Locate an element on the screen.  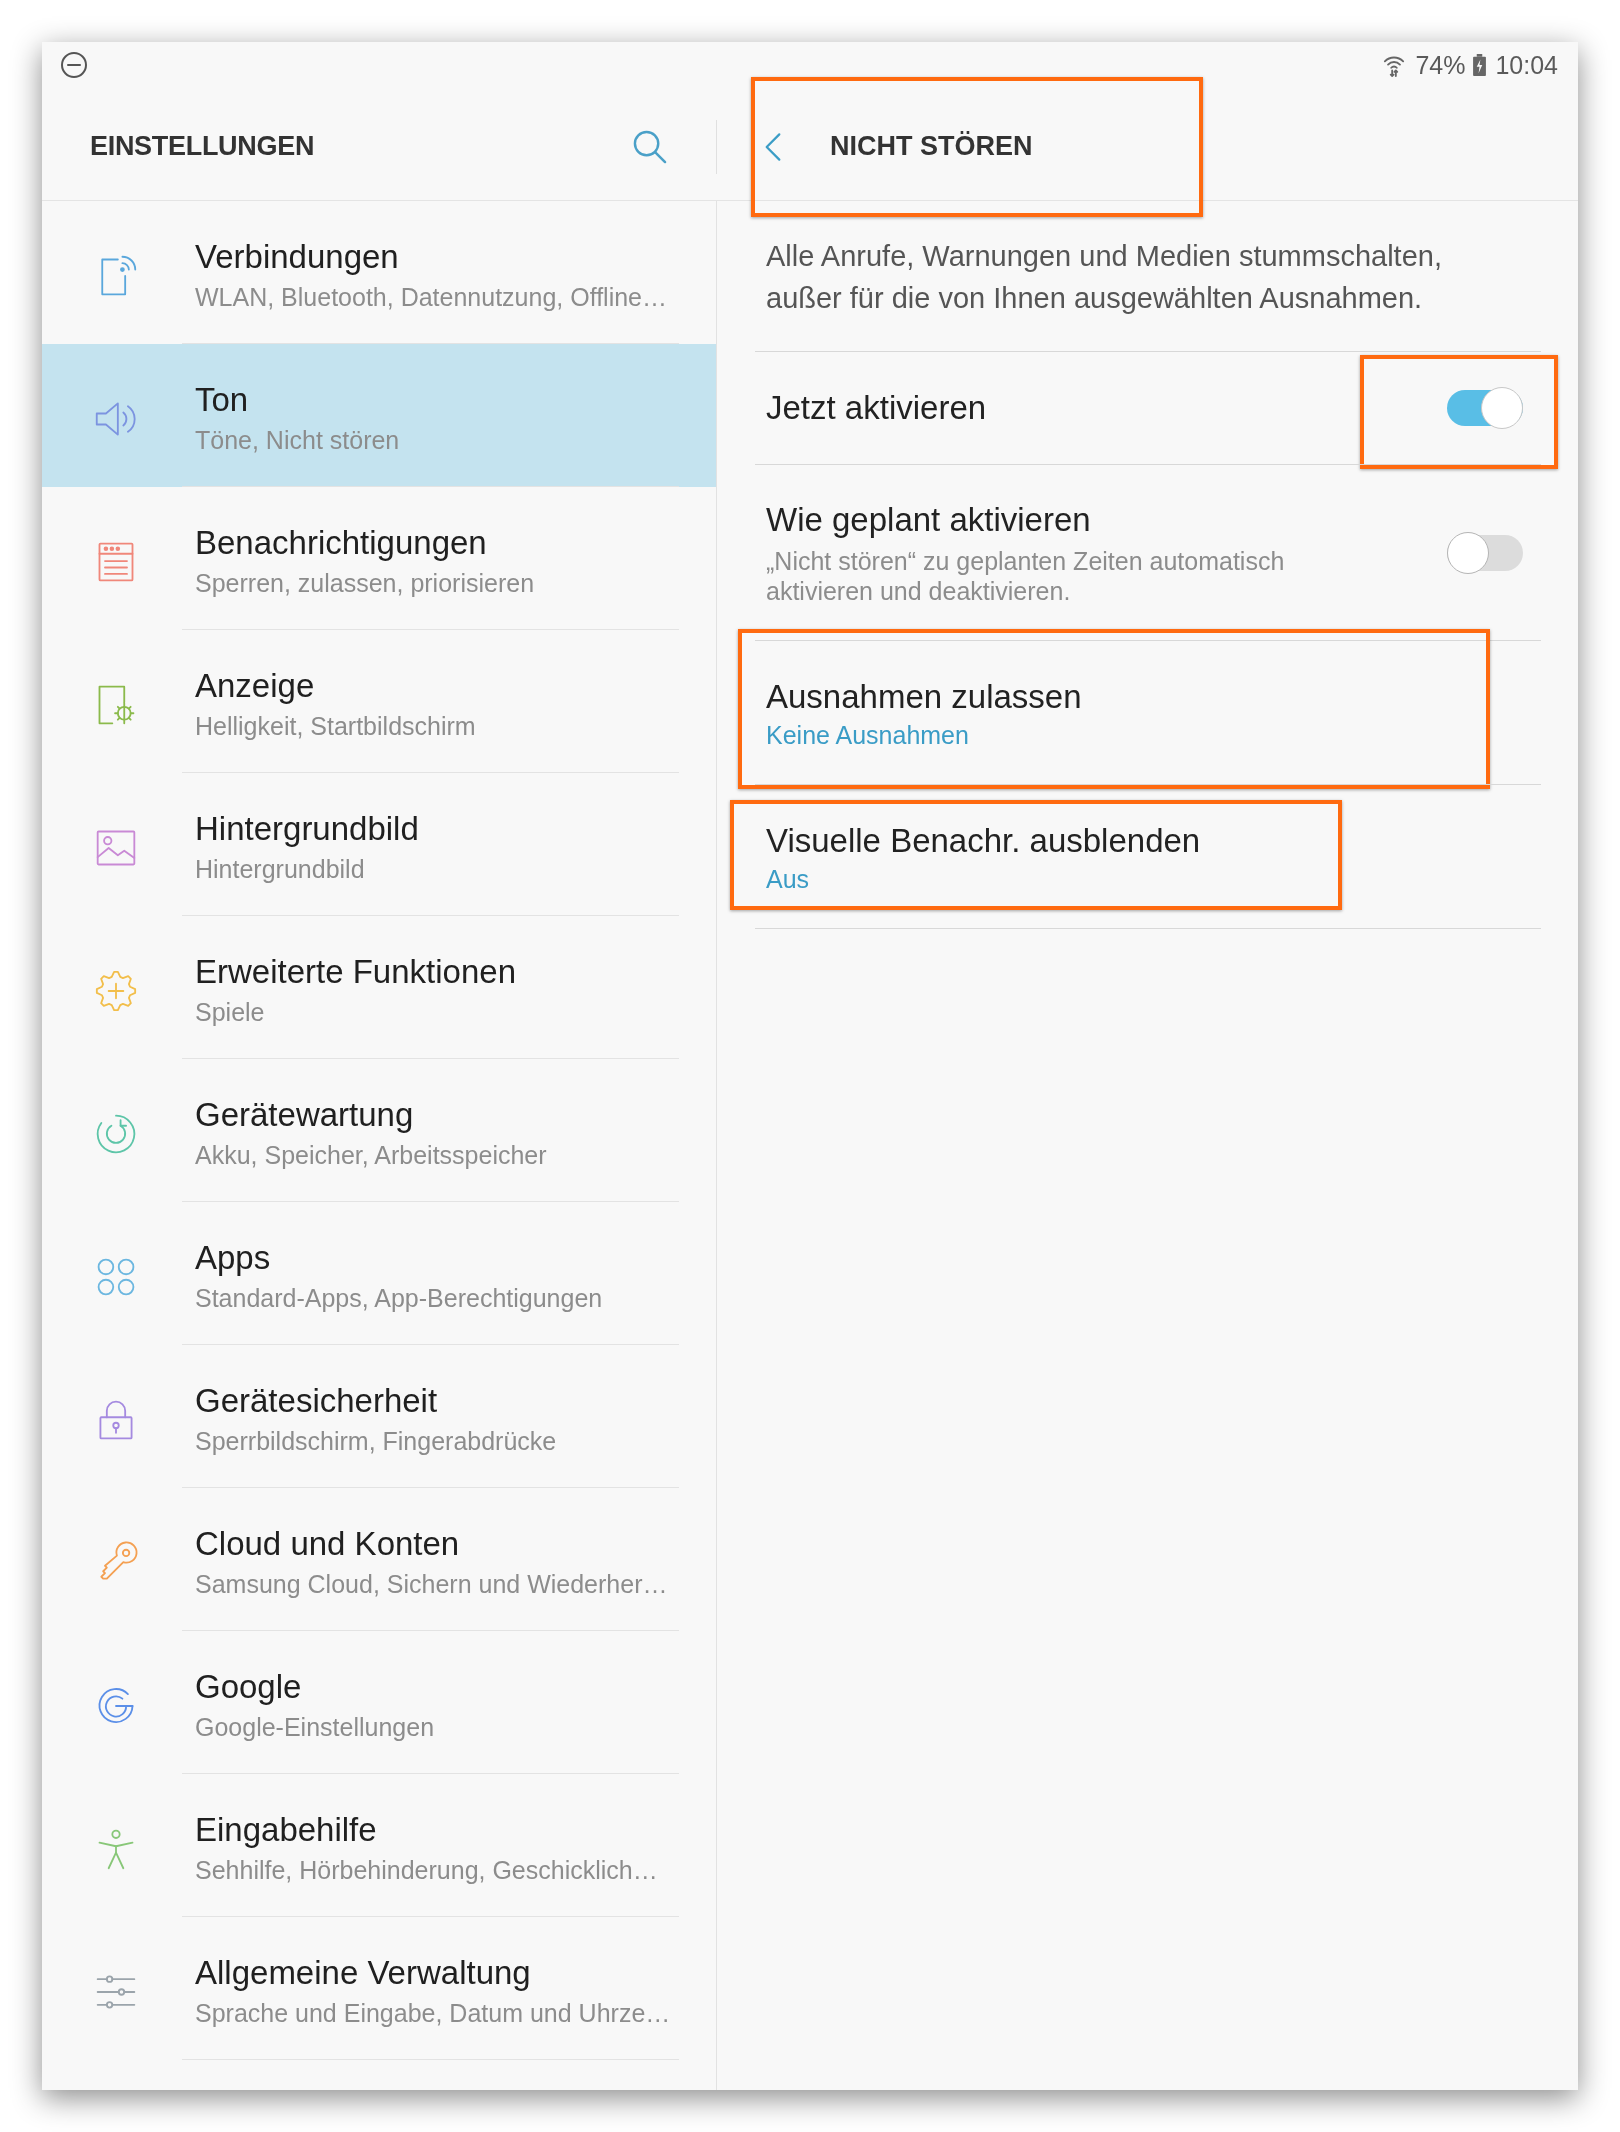
setting-title: Wie geplant aktivieren is located at coordinates (928, 520).